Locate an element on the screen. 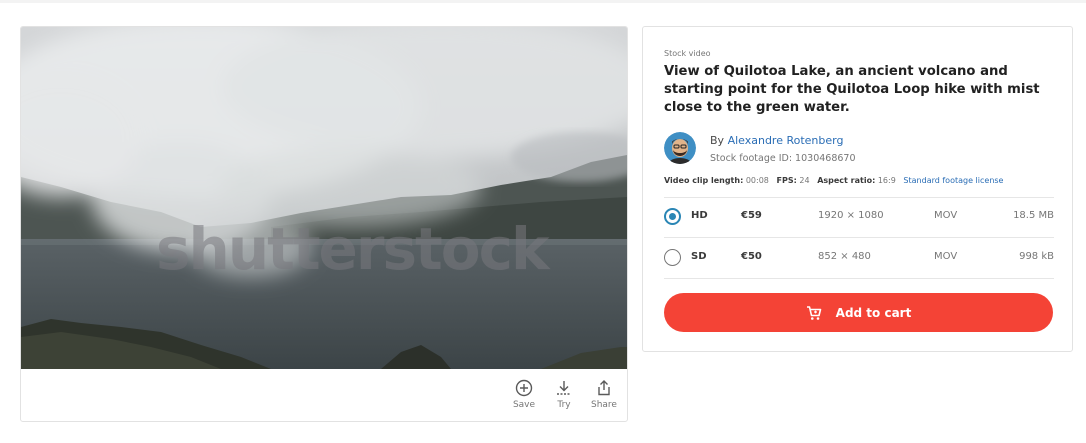 This screenshot has height=443, width=1086. price: €50 is located at coordinates (751, 256).